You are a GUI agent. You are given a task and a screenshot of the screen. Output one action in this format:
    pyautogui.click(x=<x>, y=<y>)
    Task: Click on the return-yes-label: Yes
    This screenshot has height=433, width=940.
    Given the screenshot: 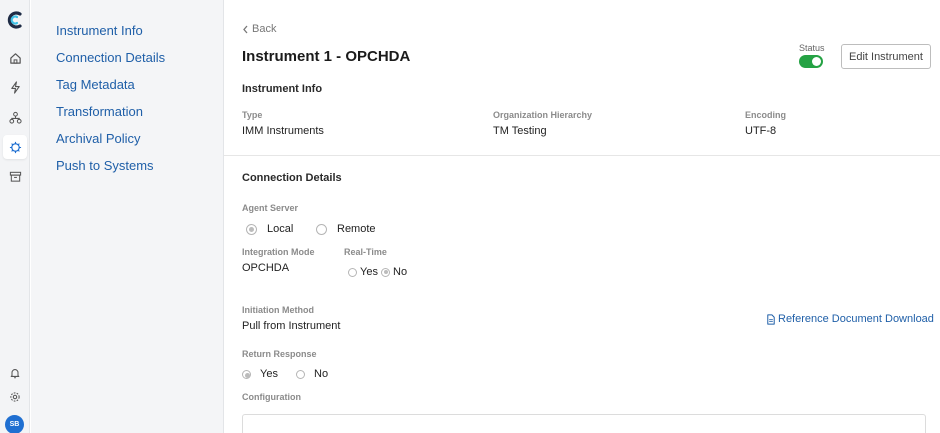 What is the action you would take?
    pyautogui.click(x=269, y=374)
    